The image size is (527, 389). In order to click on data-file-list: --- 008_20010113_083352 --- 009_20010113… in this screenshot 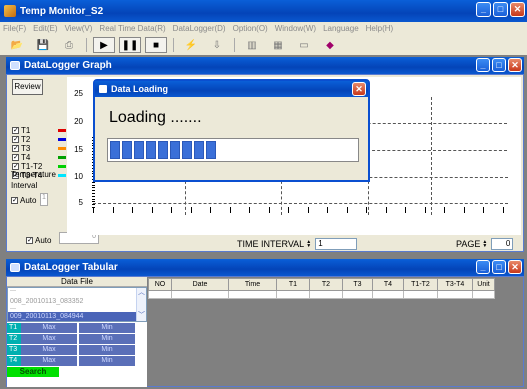, I will do `click(77, 304)`.